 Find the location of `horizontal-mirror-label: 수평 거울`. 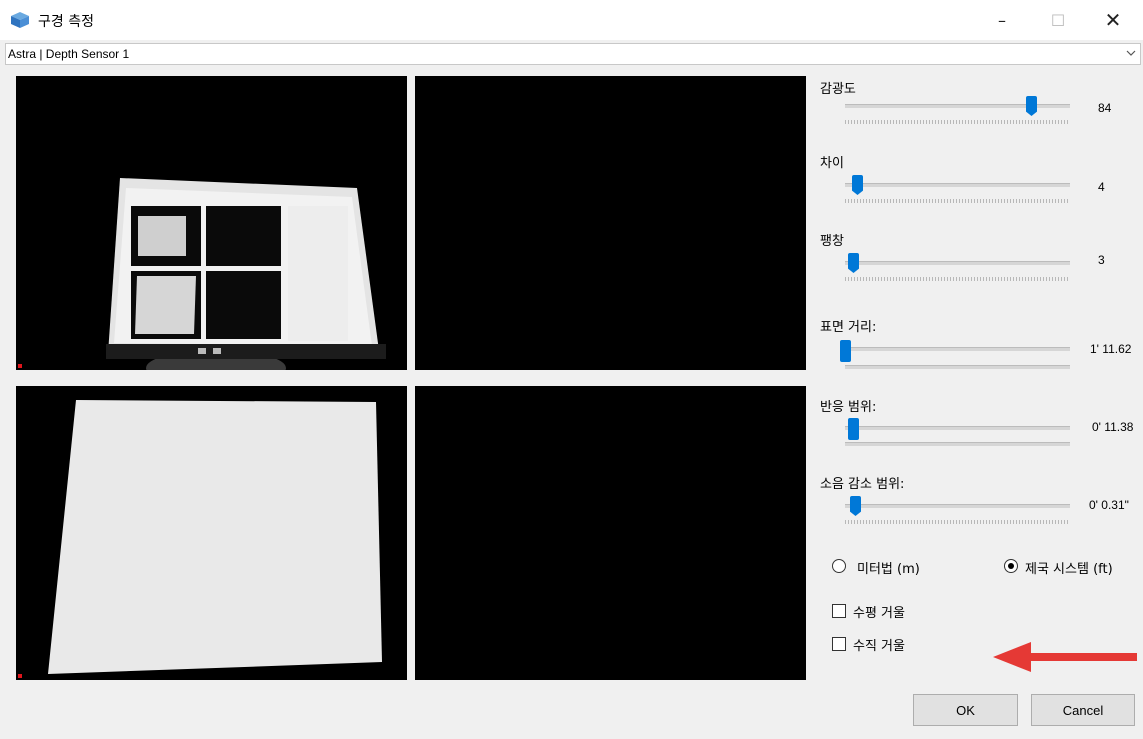

horizontal-mirror-label: 수평 거울 is located at coordinates (879, 611).